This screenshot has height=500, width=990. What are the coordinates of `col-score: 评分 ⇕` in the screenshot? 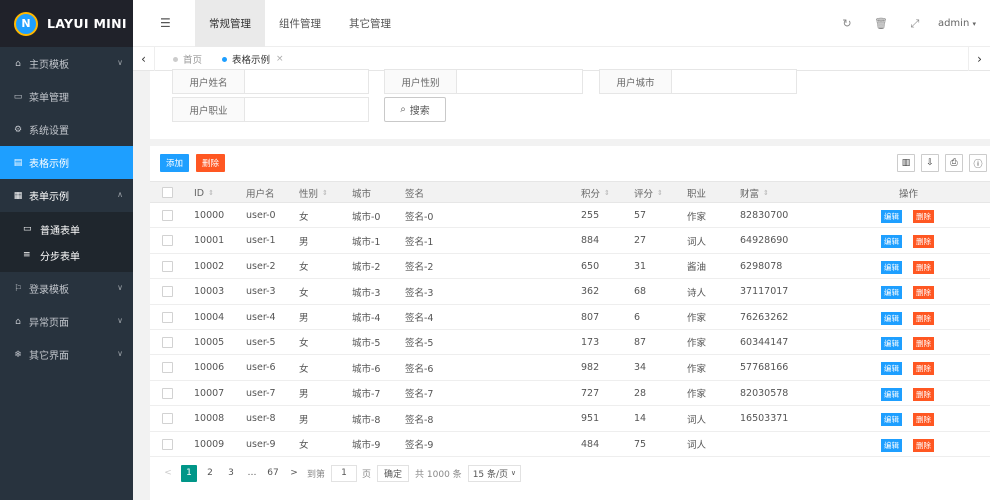 It's located at (648, 193).